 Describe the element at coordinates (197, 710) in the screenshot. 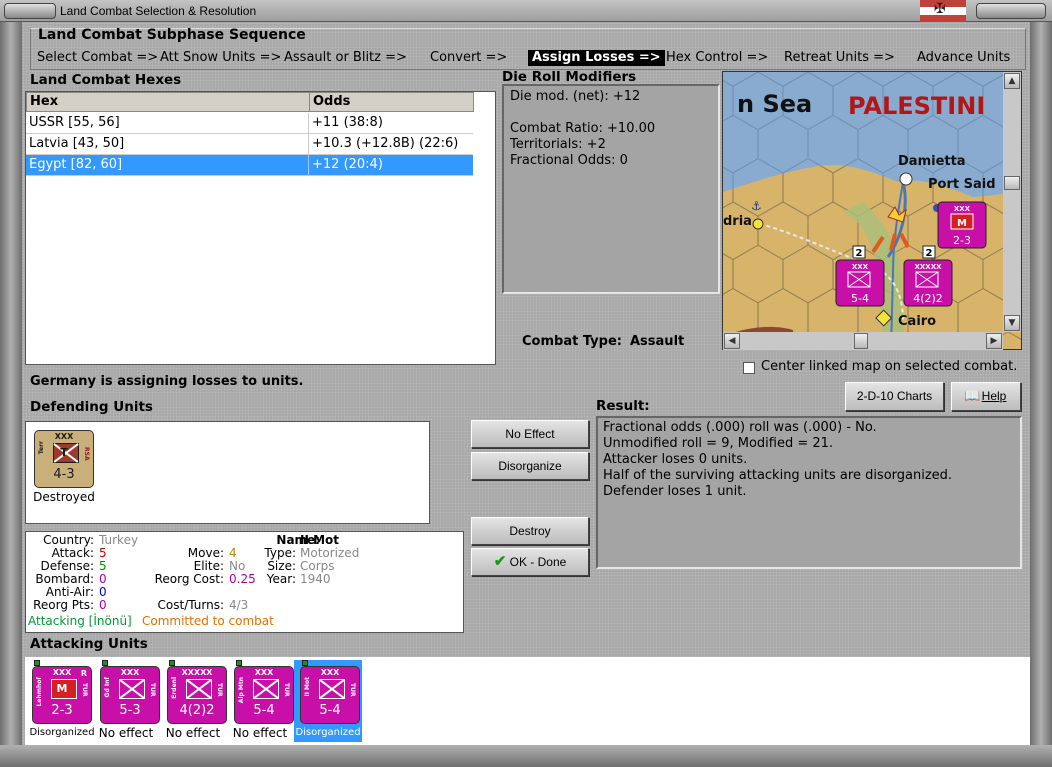

I see `unit-strength: 4(2)2` at that location.